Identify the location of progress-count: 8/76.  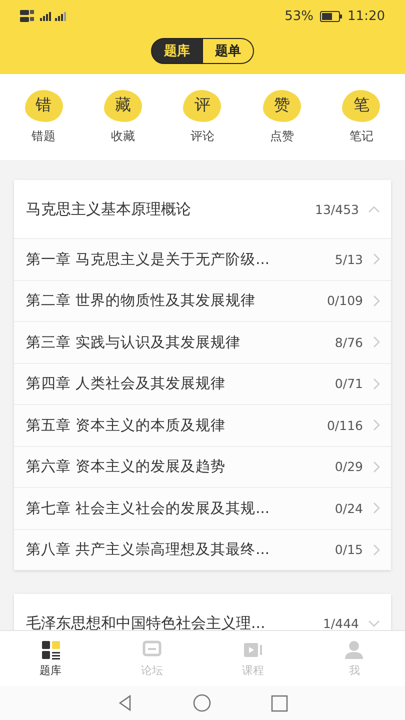
(348, 342).